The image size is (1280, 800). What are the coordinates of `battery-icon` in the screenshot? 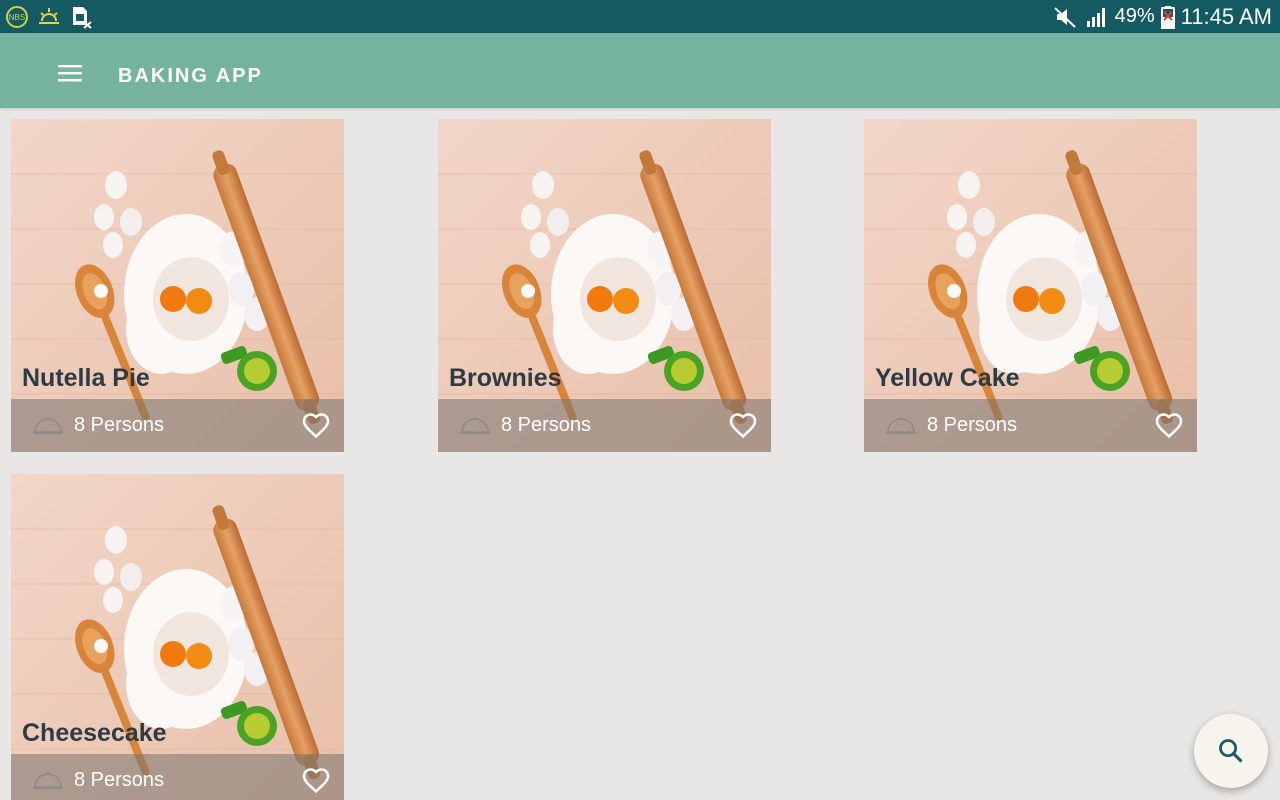 It's located at (1167, 17).